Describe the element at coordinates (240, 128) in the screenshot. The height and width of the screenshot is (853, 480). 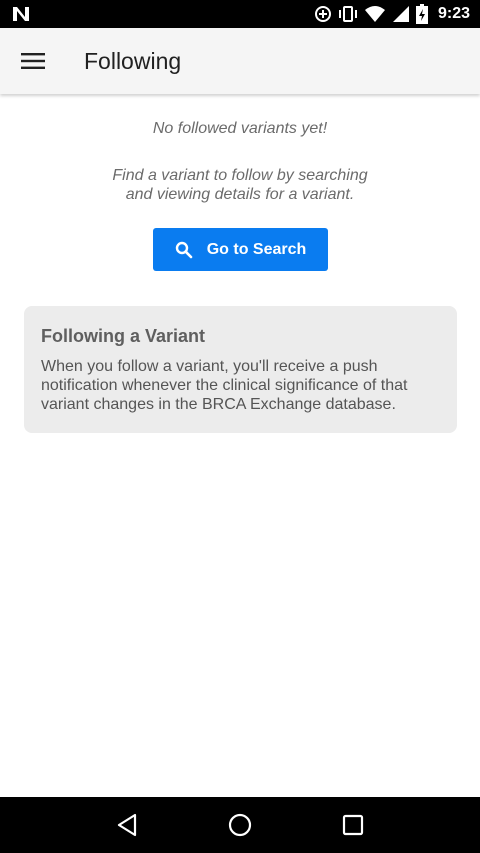
I see `empty-message: No followed variants yet!` at that location.